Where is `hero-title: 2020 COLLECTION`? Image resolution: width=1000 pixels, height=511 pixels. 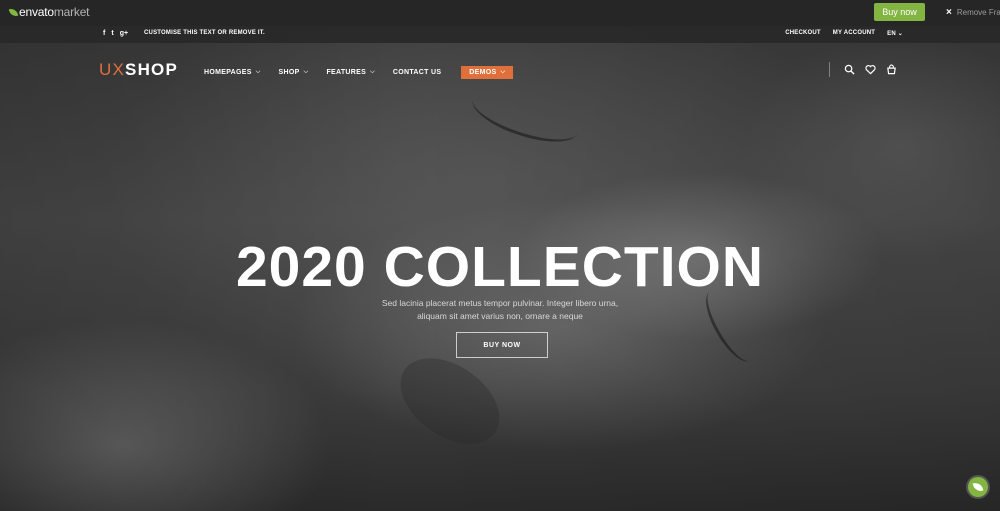
hero-title: 2020 COLLECTION is located at coordinates (500, 267).